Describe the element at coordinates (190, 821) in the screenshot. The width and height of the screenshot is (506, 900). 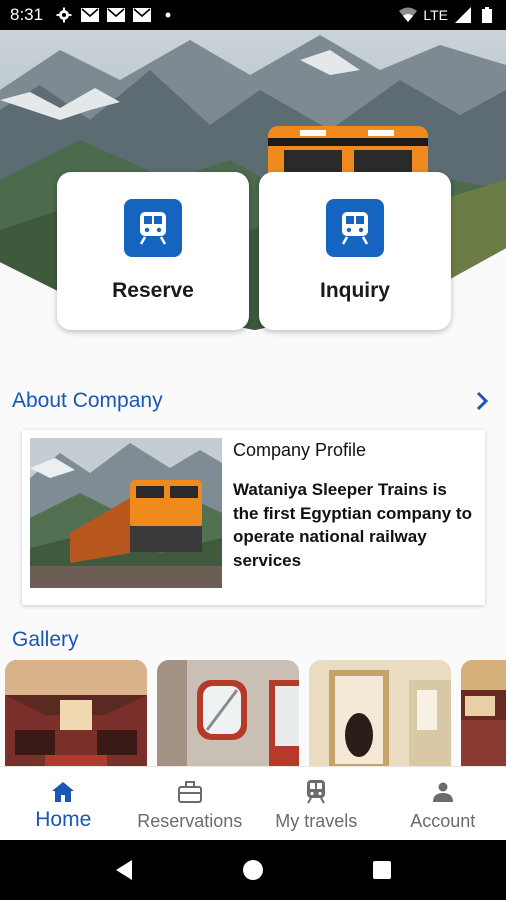
I see `nav-reservations-label: Reservations` at that location.